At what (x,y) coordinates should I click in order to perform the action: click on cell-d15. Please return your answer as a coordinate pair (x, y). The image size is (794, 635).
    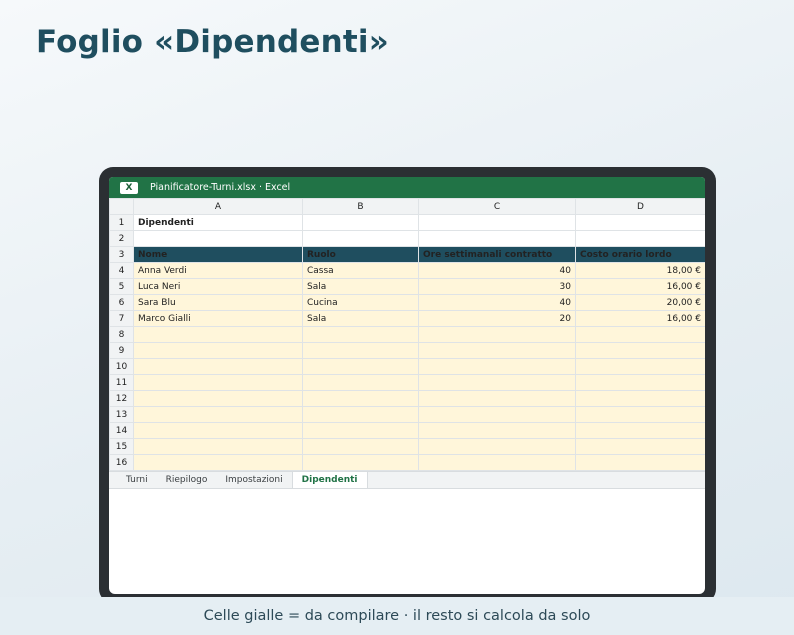
    Looking at the image, I should click on (640, 446).